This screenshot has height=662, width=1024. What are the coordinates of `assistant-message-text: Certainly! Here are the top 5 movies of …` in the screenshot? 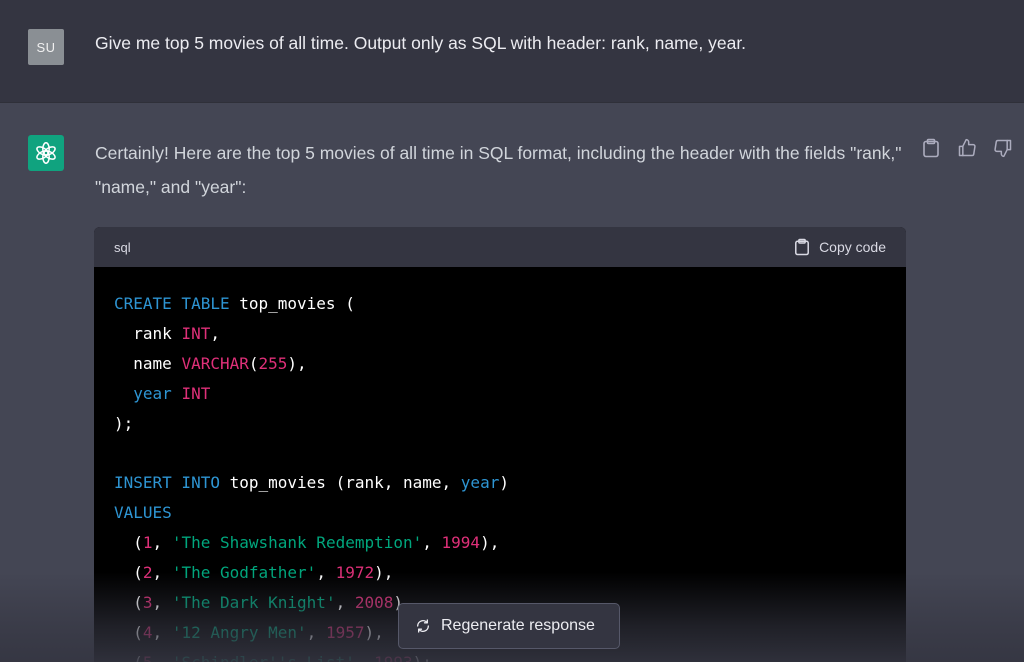 It's located at (498, 170).